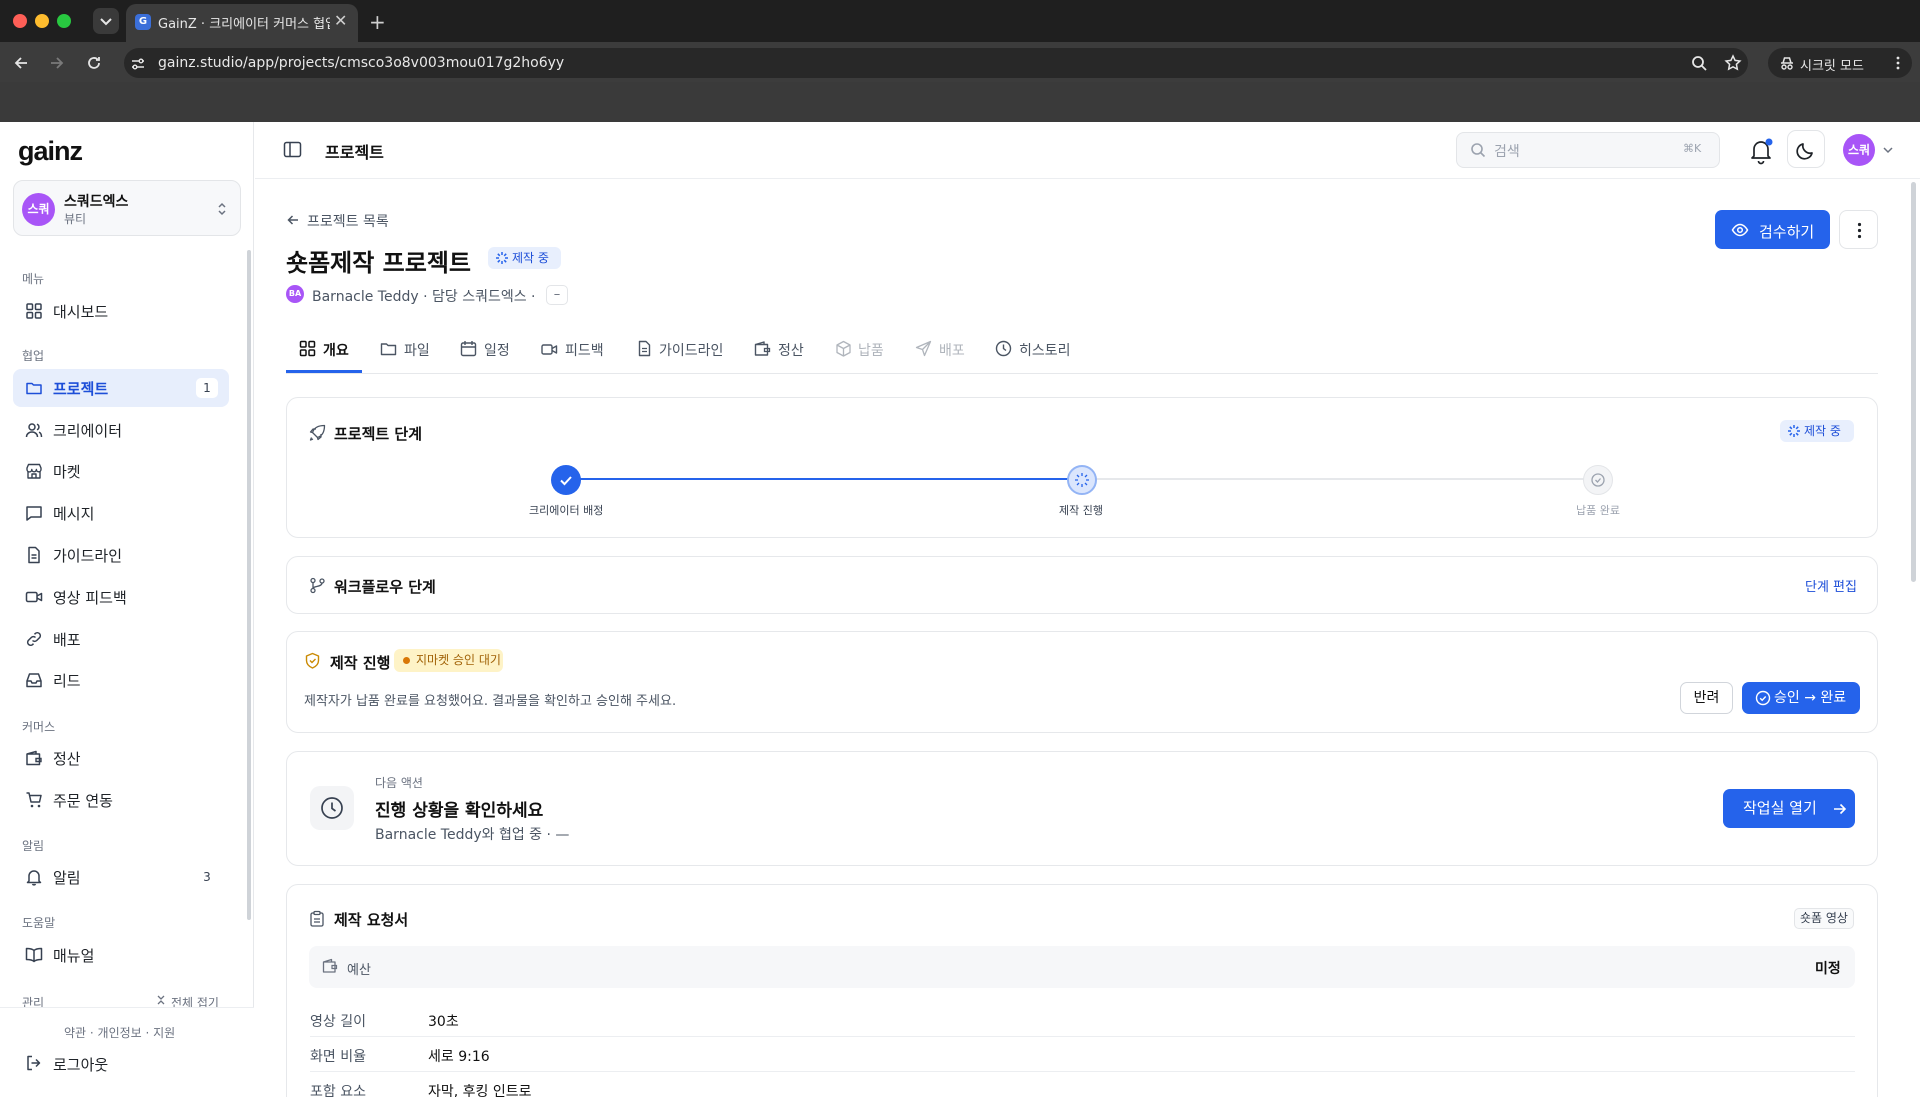 The height and width of the screenshot is (1097, 1920). I want to click on stepper-remaining-line, so click(1340, 479).